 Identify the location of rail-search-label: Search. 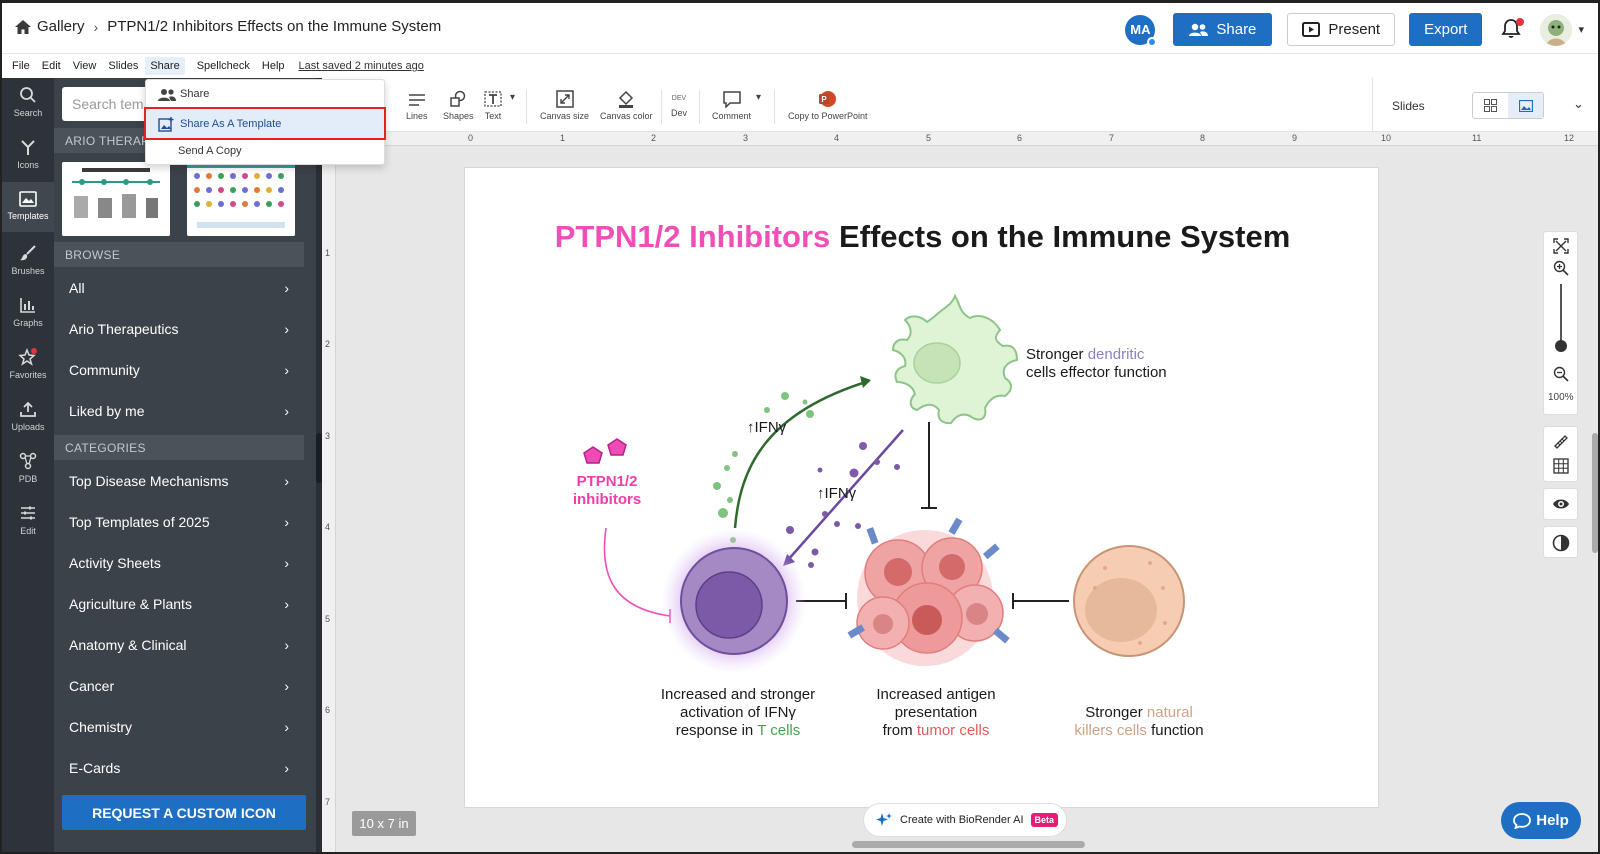
(28, 113).